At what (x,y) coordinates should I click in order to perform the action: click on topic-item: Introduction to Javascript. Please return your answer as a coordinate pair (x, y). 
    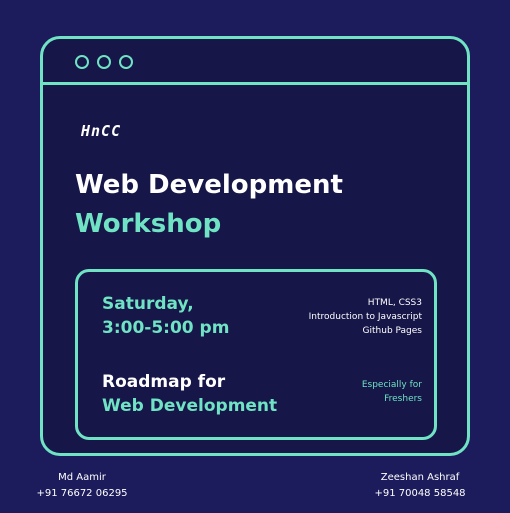
    Looking at the image, I should click on (365, 317).